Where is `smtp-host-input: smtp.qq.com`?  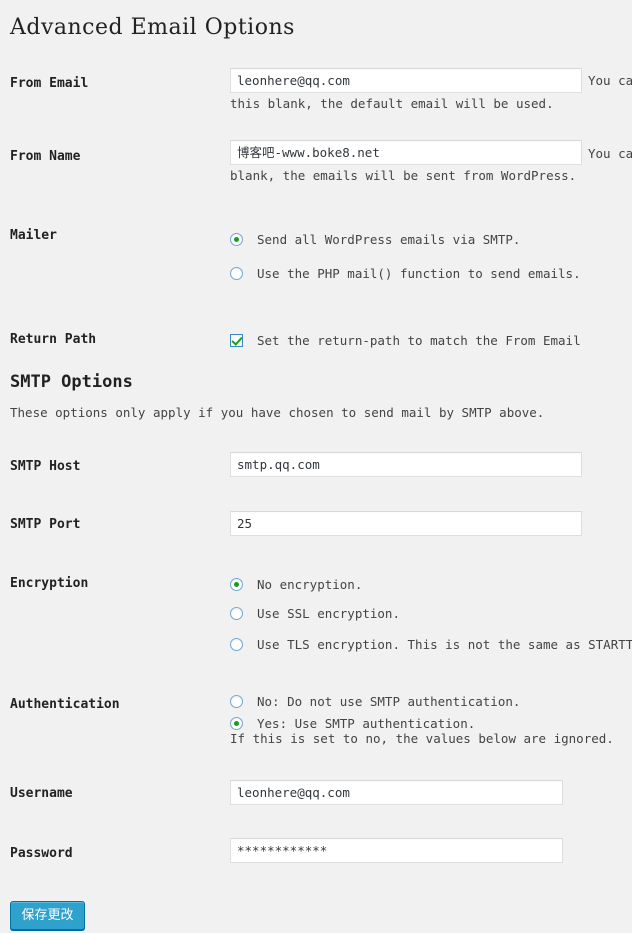
smtp-host-input: smtp.qq.com is located at coordinates (406, 464).